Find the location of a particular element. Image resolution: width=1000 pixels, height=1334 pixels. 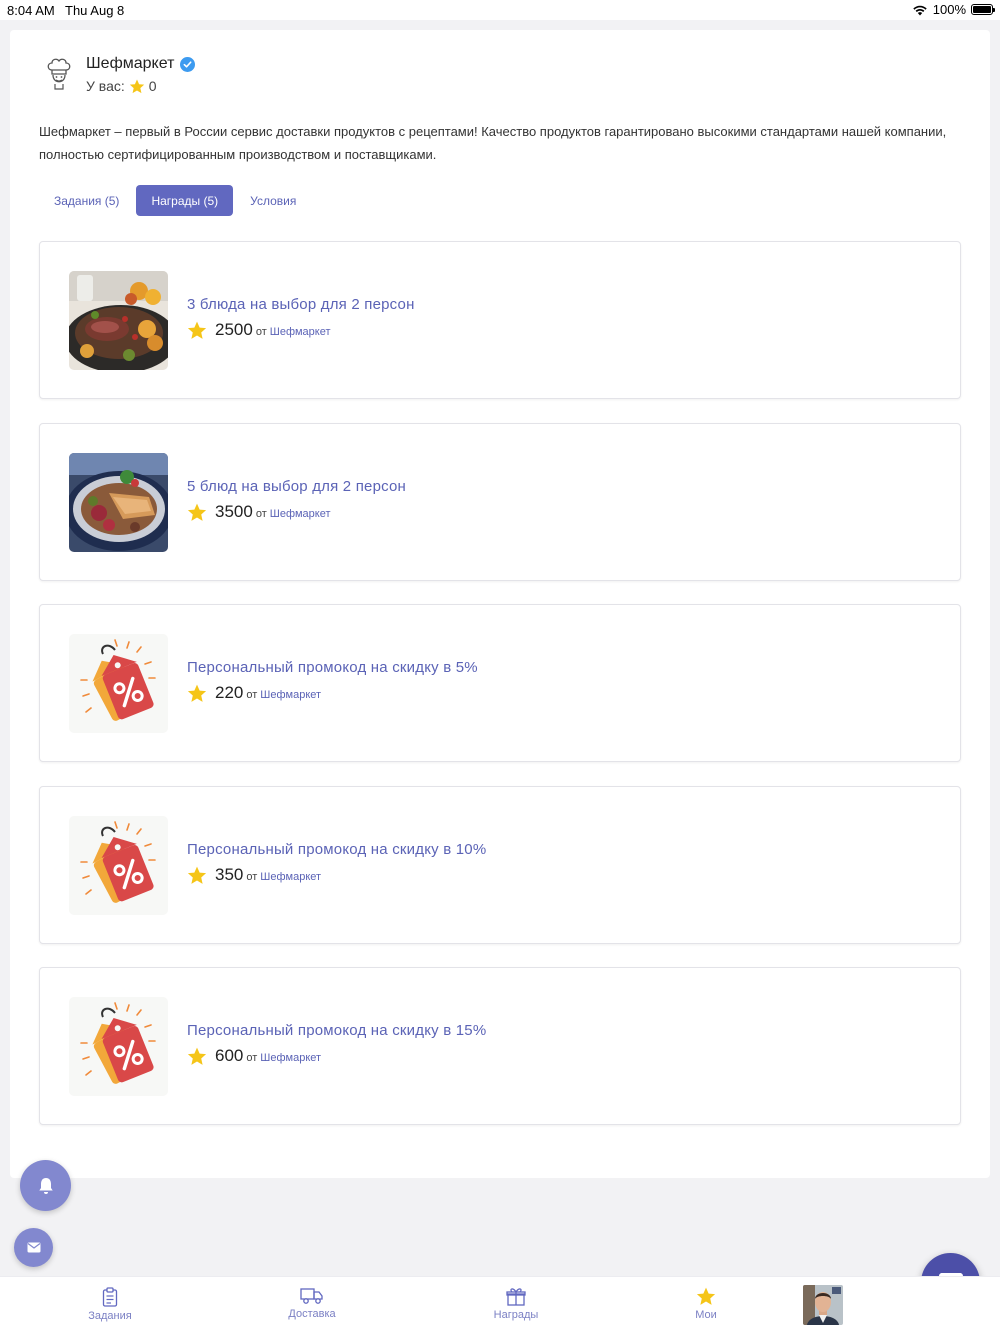

wifi-icon is located at coordinates (920, 10).